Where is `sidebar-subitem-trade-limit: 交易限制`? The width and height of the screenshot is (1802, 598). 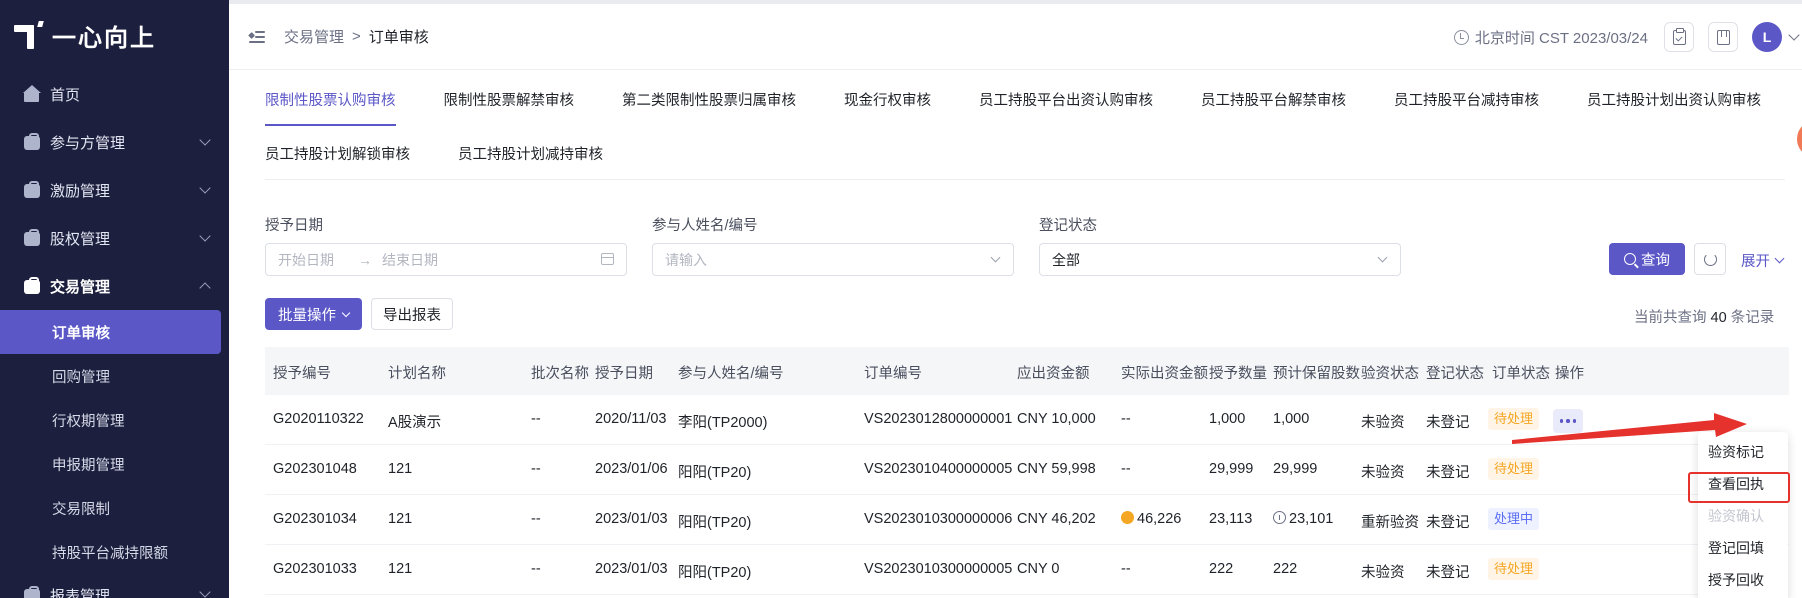 sidebar-subitem-trade-limit: 交易限制 is located at coordinates (114, 508).